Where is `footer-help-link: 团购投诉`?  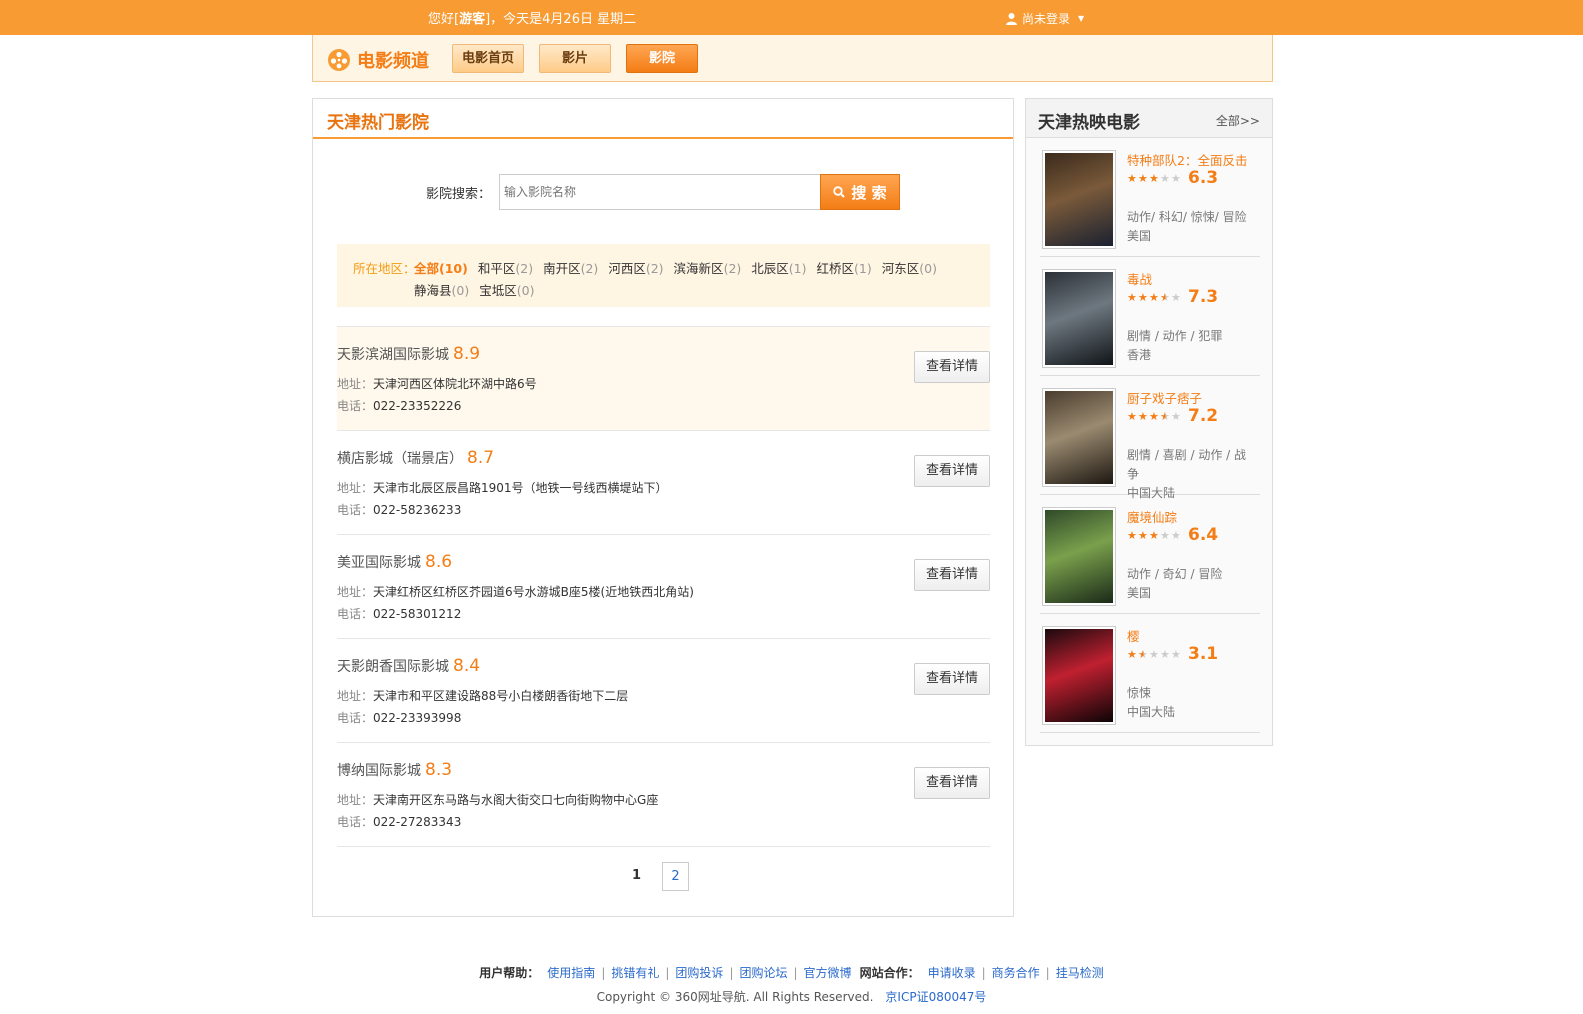 footer-help-link: 团购投诉 is located at coordinates (699, 972).